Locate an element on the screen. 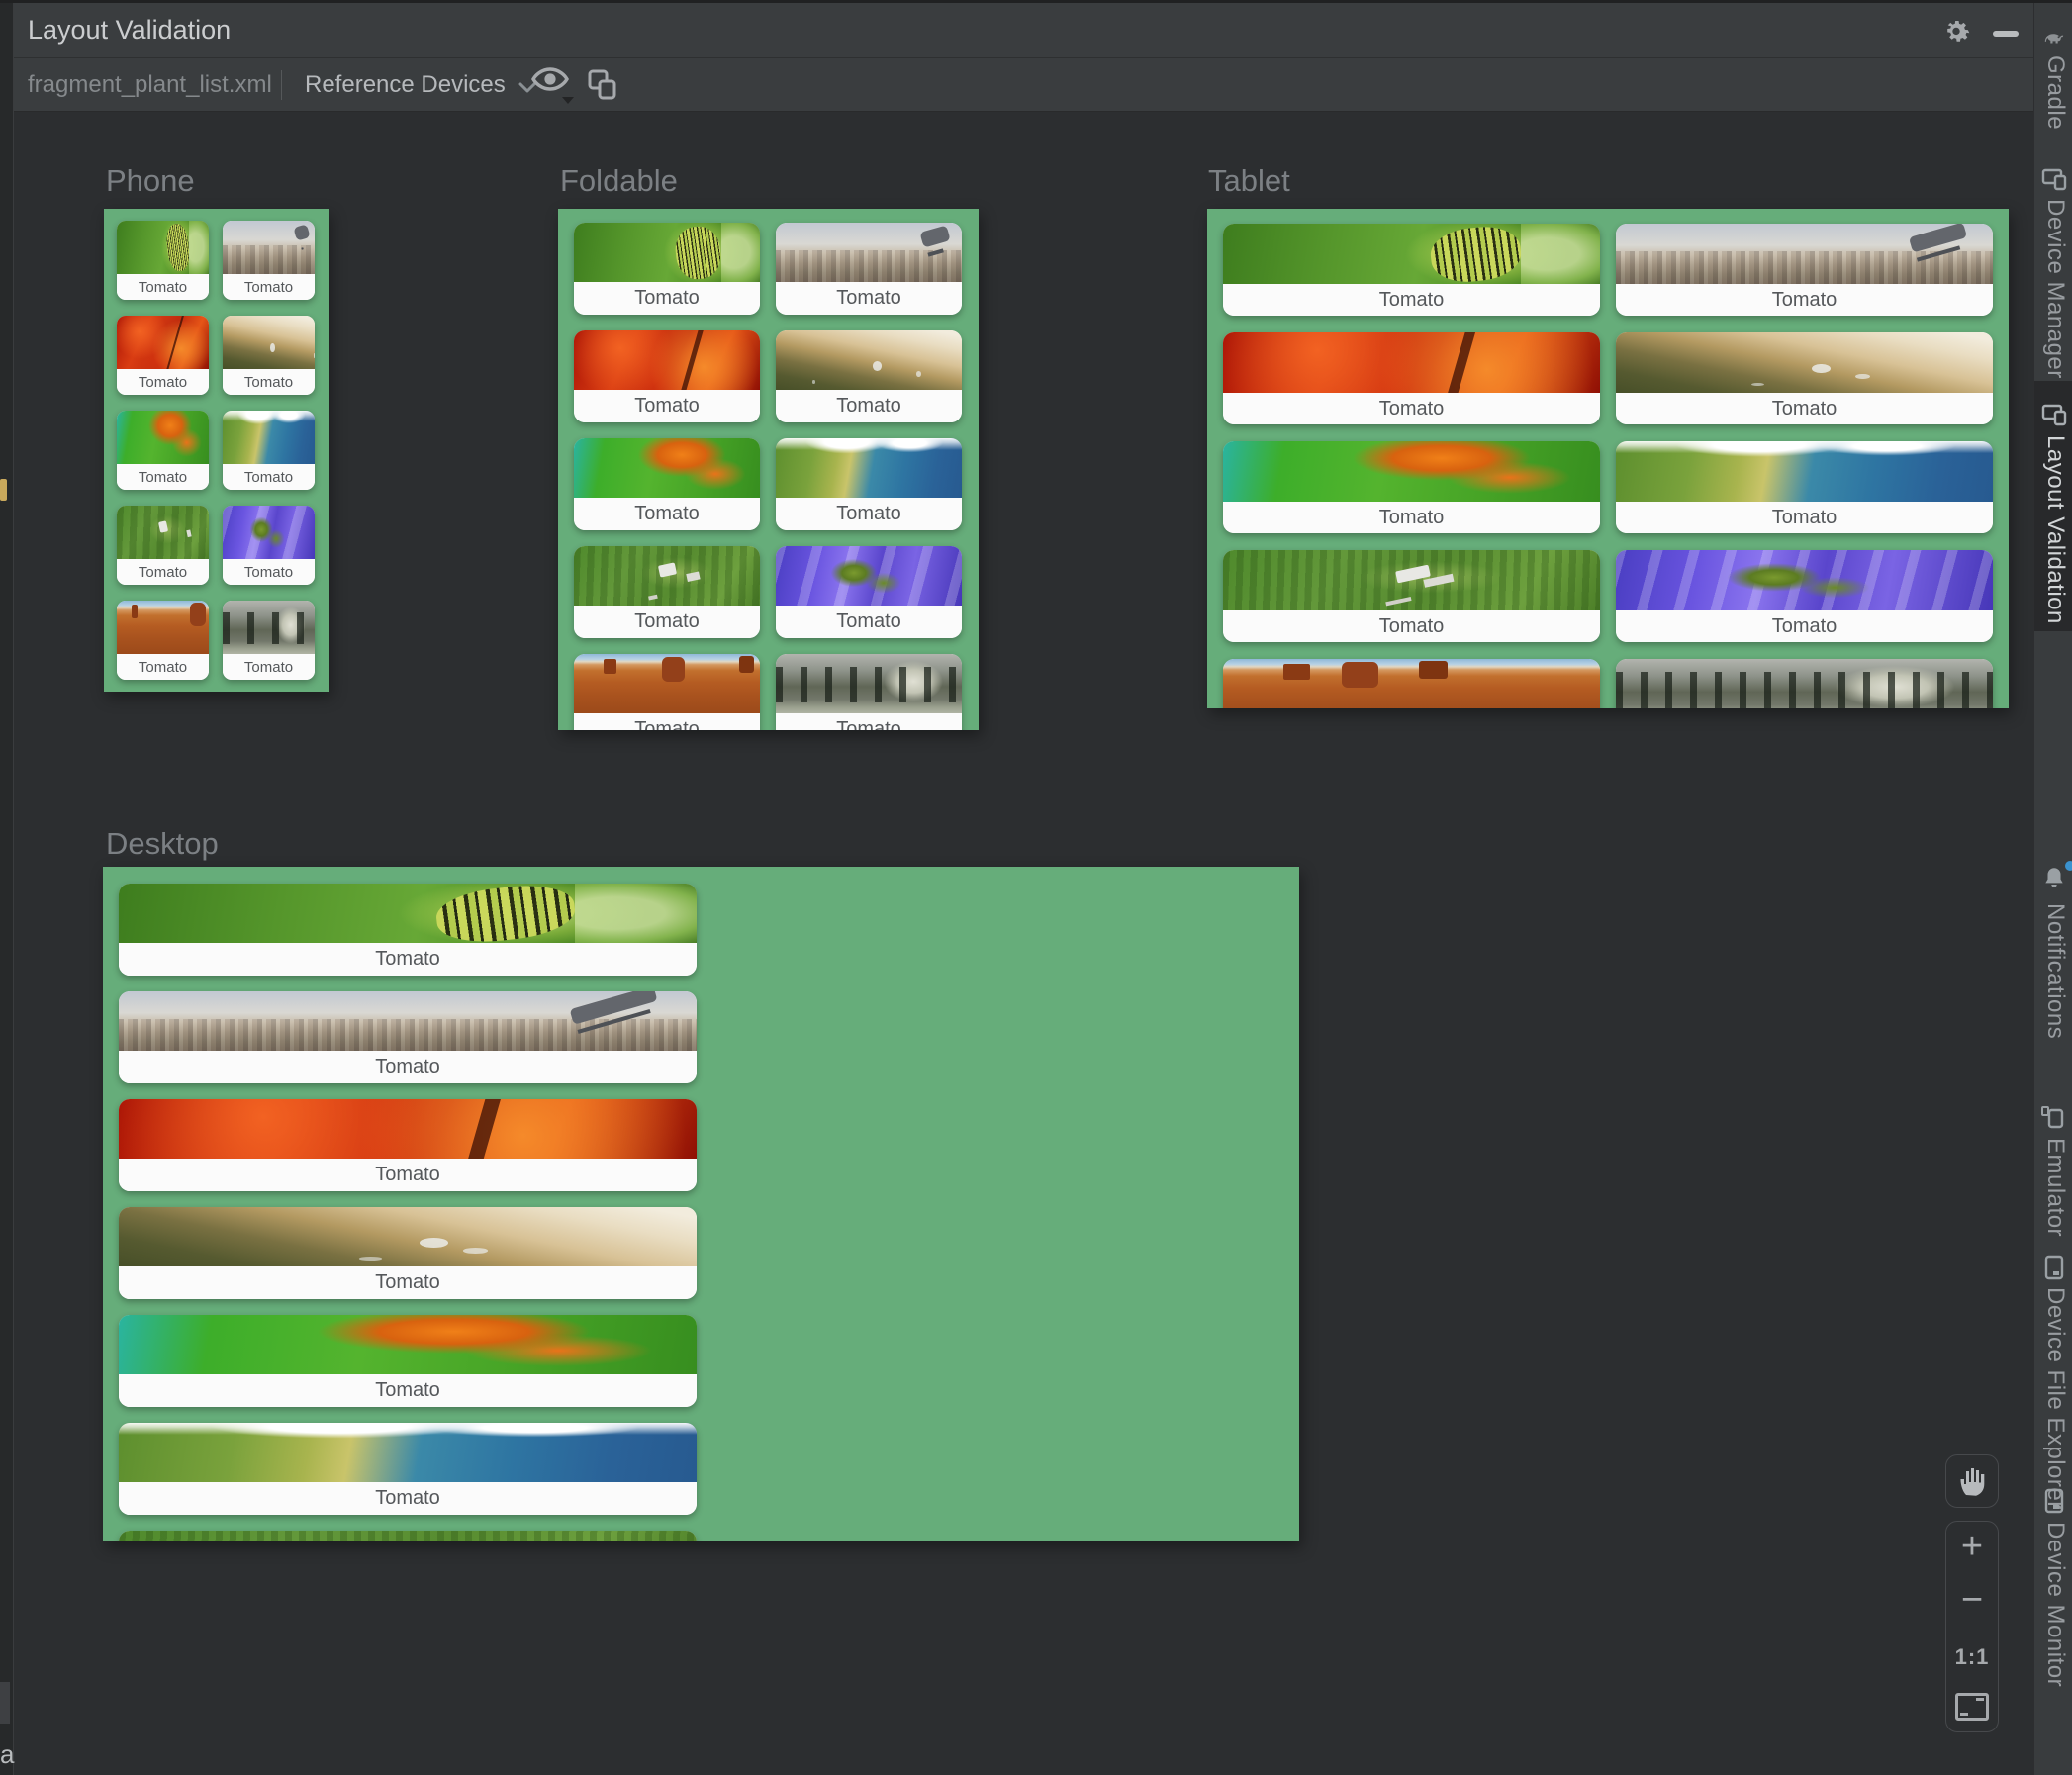 The image size is (2072, 1775). duplicate-layers-icon is located at coordinates (603, 86).